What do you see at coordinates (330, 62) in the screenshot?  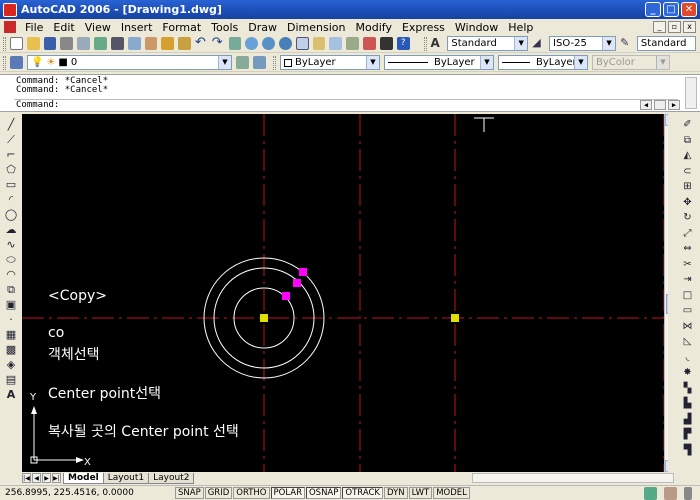 I see `color-select: ByLayer ▼` at bounding box center [330, 62].